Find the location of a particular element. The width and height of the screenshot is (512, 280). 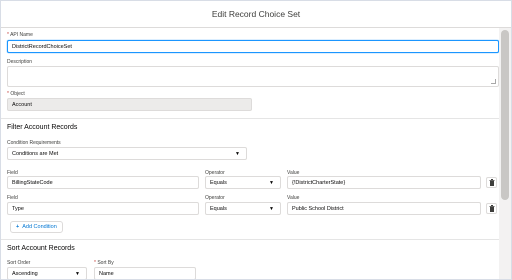

modal-title: Edit Record Choice Set is located at coordinates (256, 14).